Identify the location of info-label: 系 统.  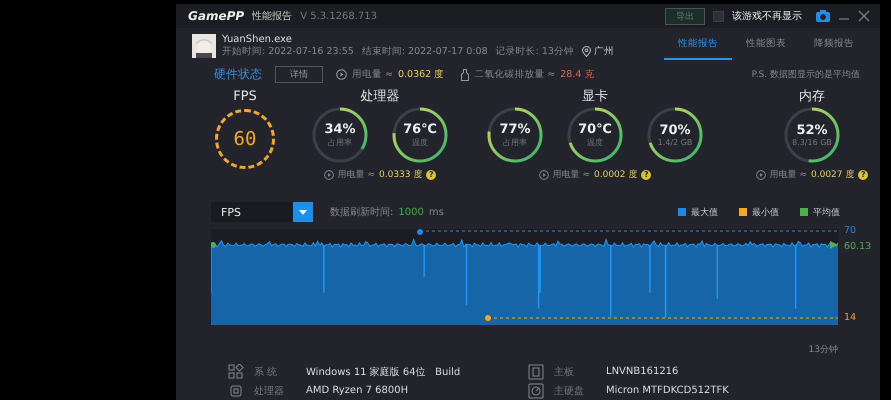
(266, 372).